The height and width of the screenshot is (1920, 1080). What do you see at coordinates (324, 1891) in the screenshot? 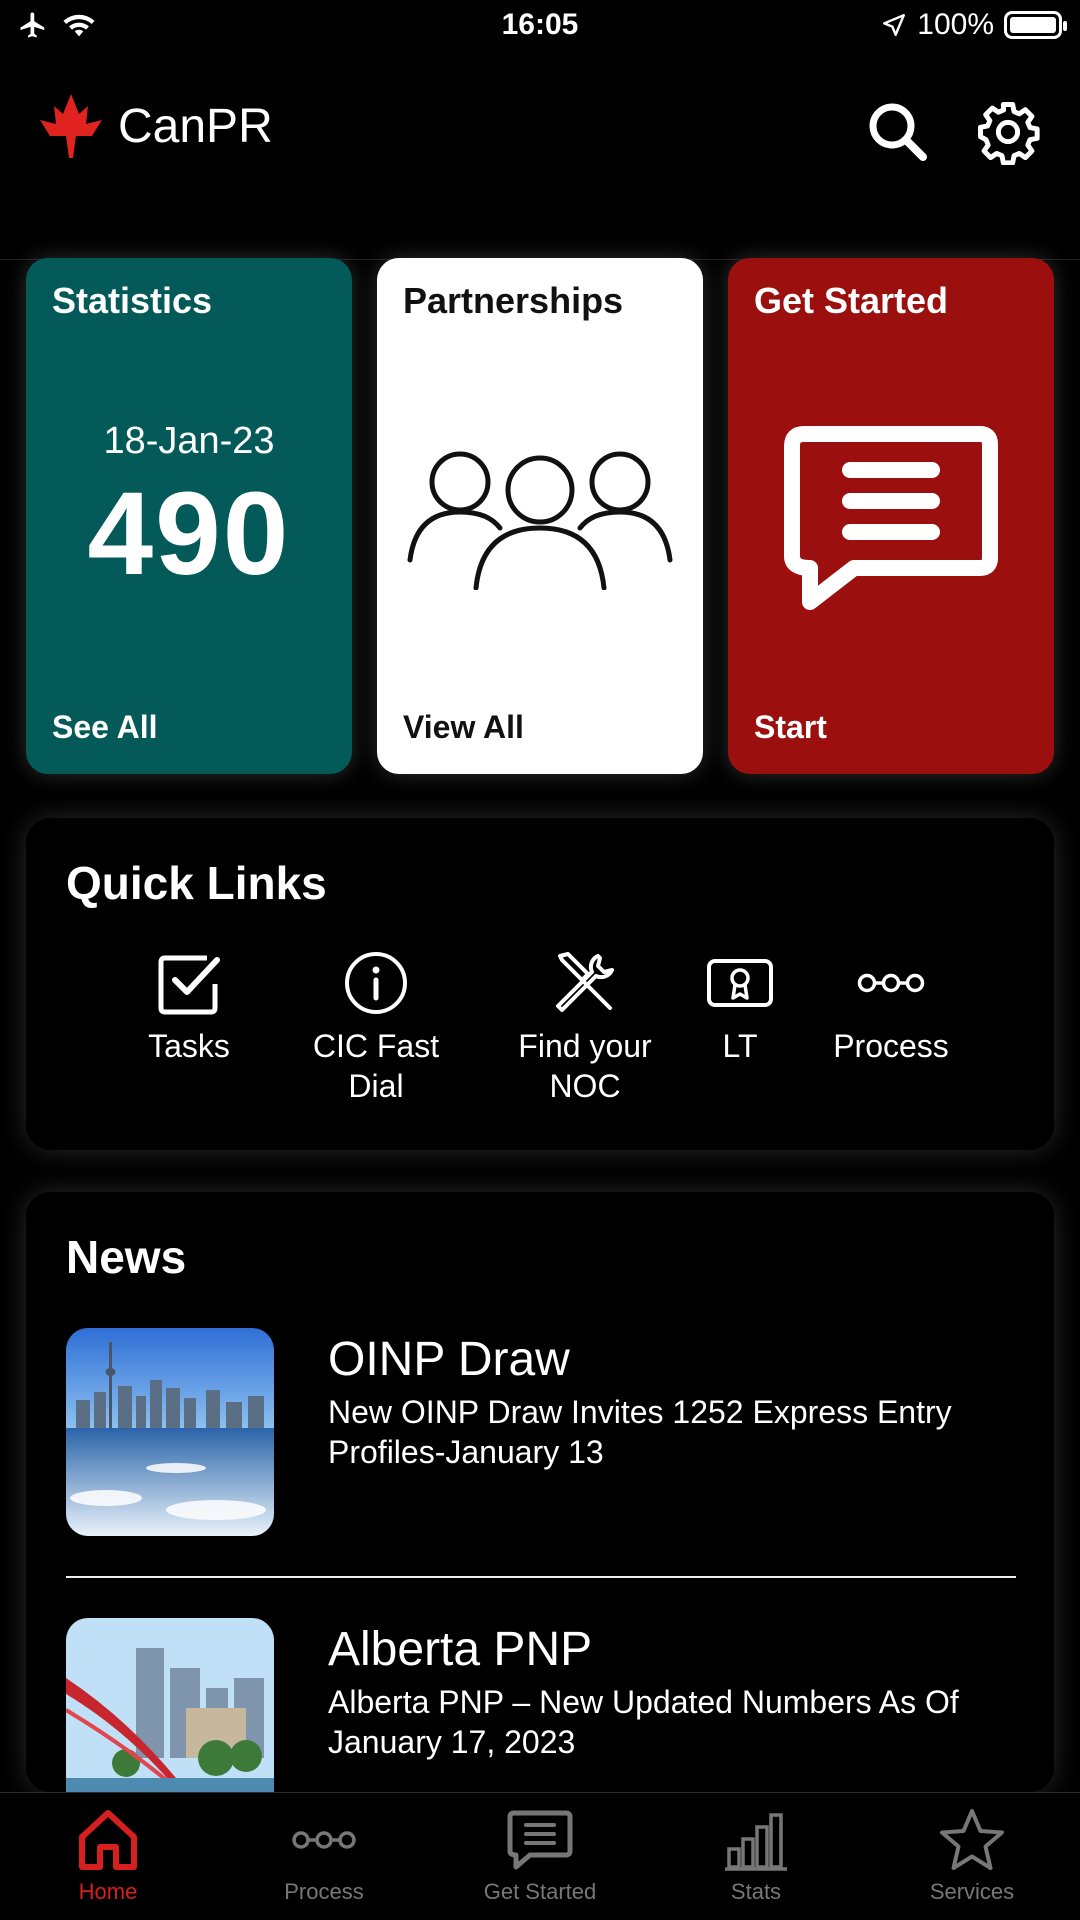
I see `tab-label: Process` at bounding box center [324, 1891].